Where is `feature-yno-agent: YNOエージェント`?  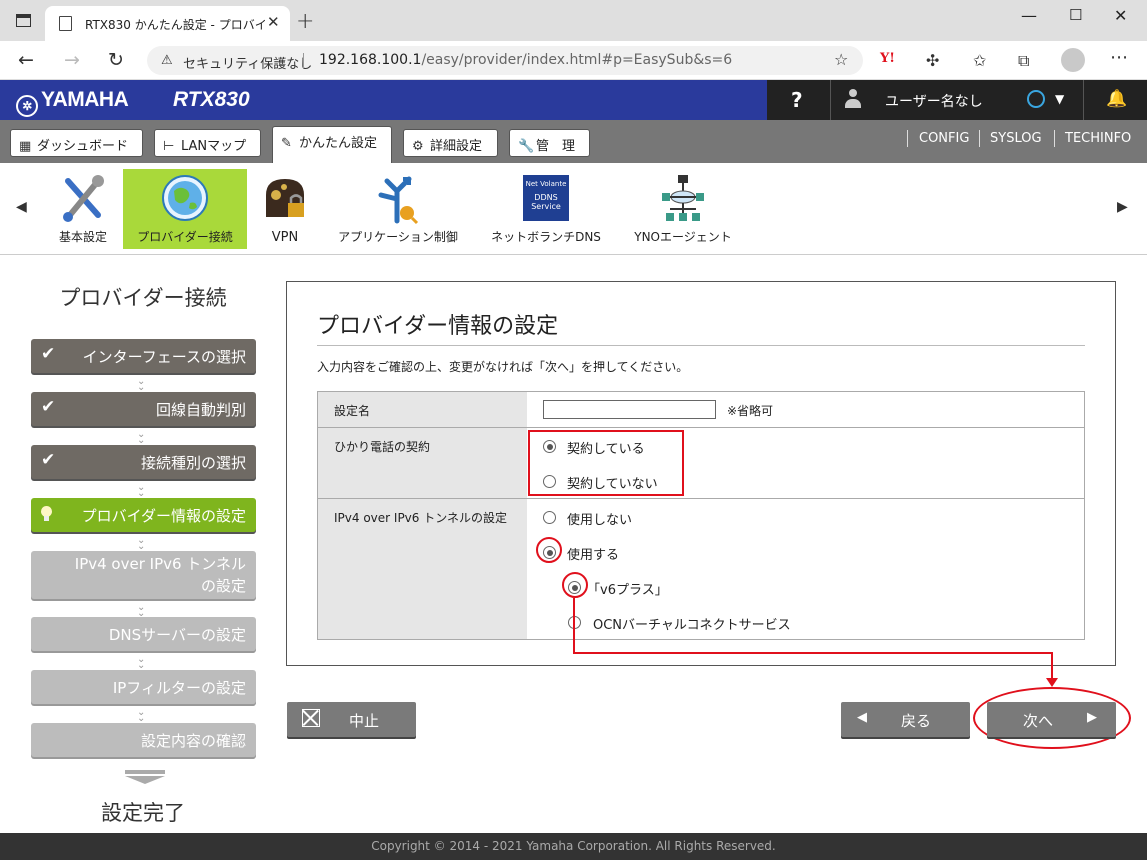
feature-yno-agent: YNOエージェント is located at coordinates (683, 209).